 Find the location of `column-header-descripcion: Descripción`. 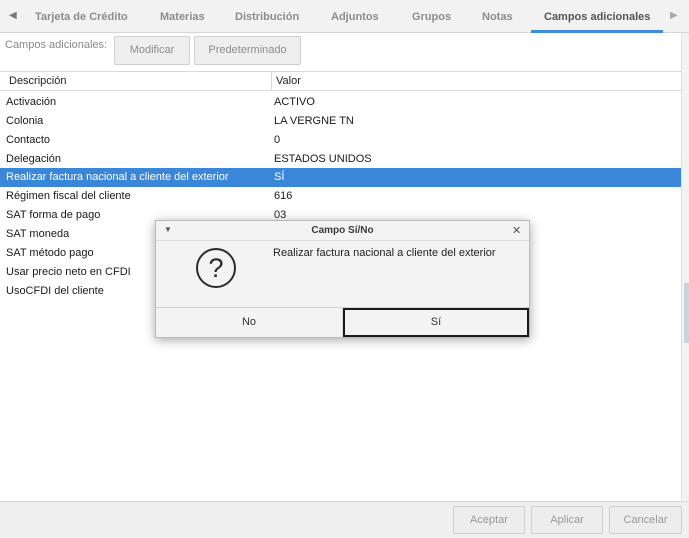

column-header-descripcion: Descripción is located at coordinates (37, 81).